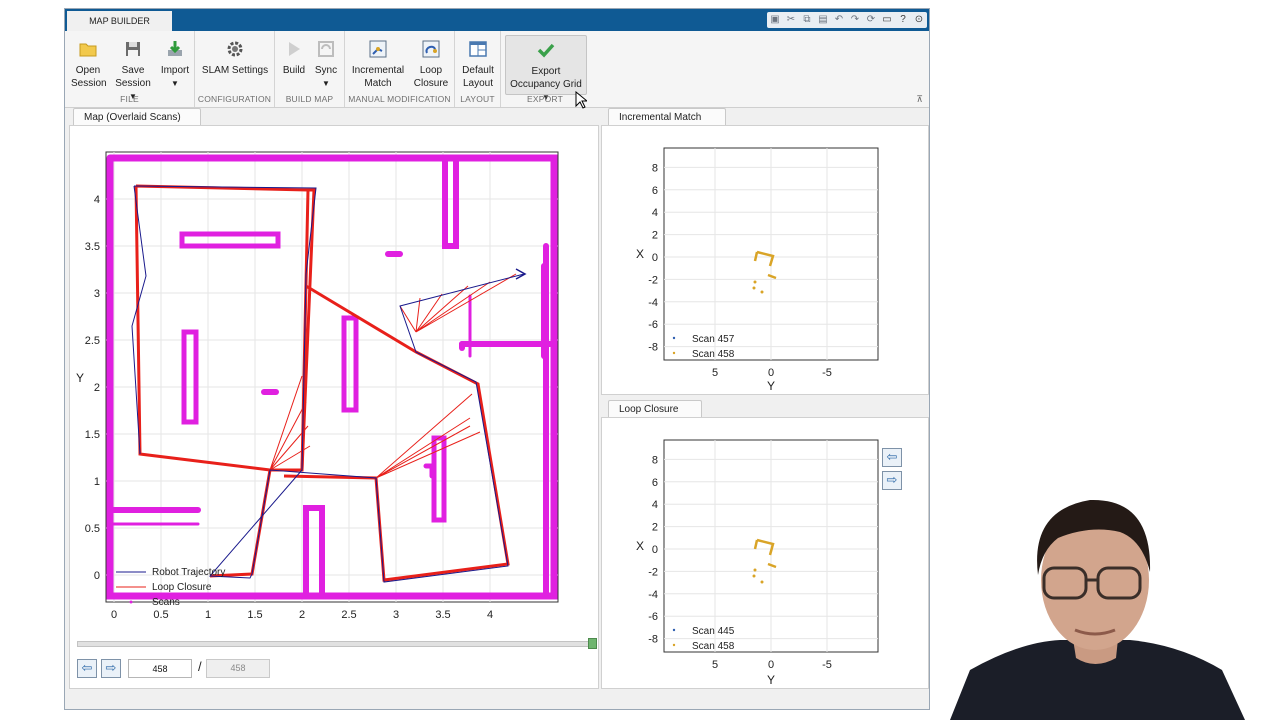  I want to click on import-icon, so click(175, 48).